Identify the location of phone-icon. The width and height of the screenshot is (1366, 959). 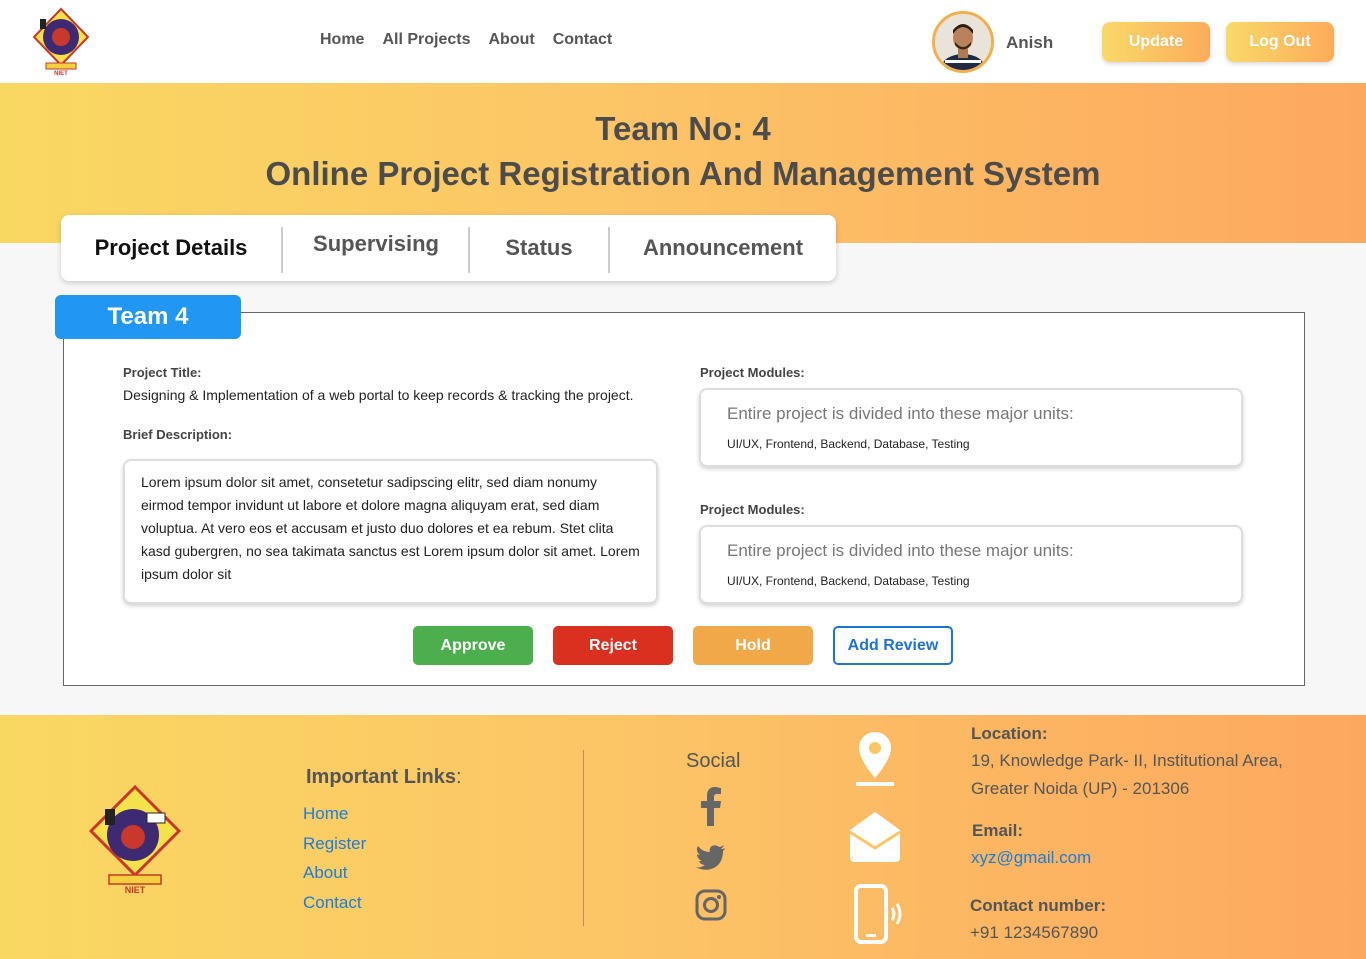
(878, 914).